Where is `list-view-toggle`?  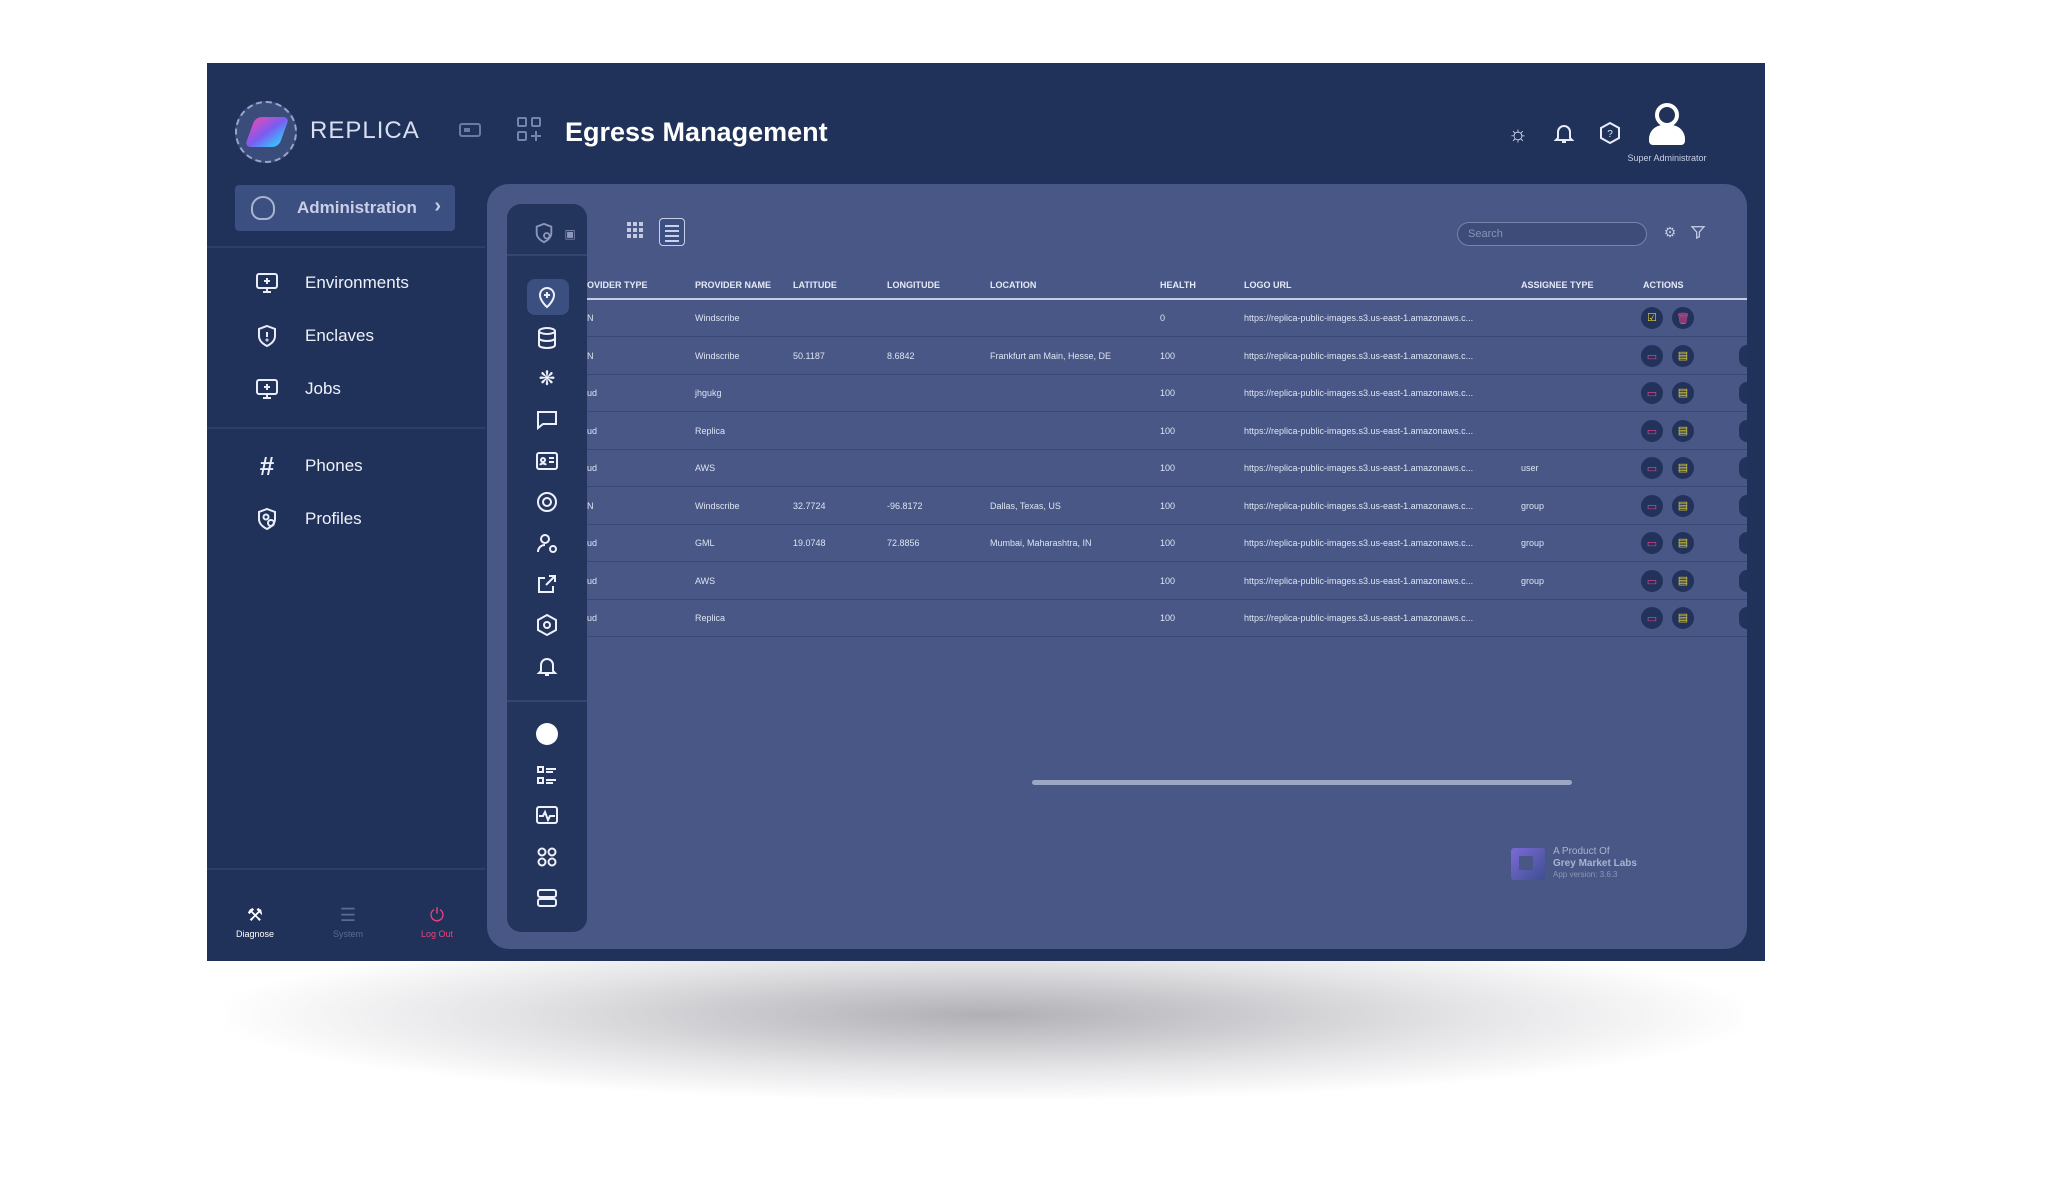
list-view-toggle is located at coordinates (672, 232).